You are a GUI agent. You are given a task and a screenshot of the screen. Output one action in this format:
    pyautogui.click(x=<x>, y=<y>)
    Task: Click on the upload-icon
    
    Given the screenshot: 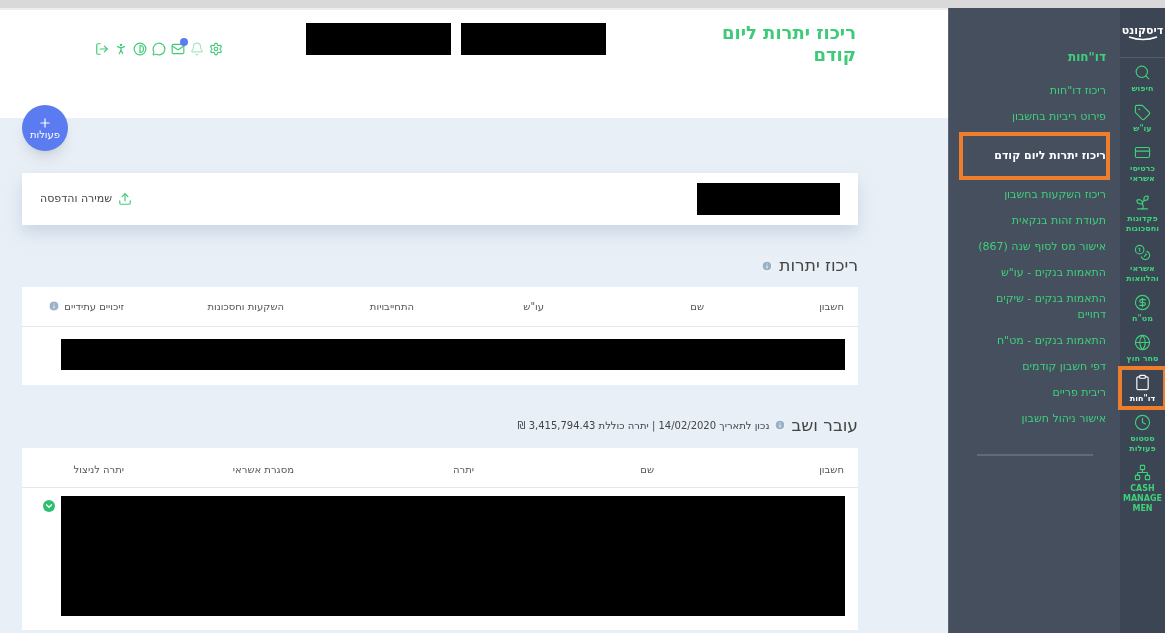 What is the action you would take?
    pyautogui.click(x=125, y=199)
    